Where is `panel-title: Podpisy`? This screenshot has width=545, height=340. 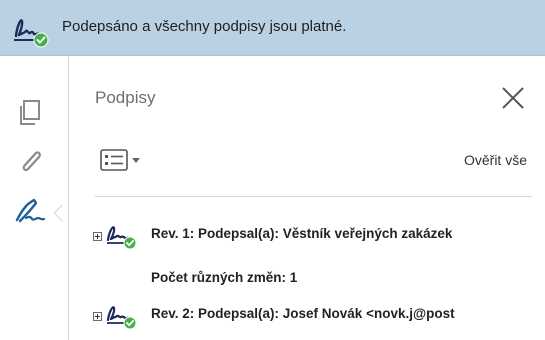 panel-title: Podpisy is located at coordinates (125, 97).